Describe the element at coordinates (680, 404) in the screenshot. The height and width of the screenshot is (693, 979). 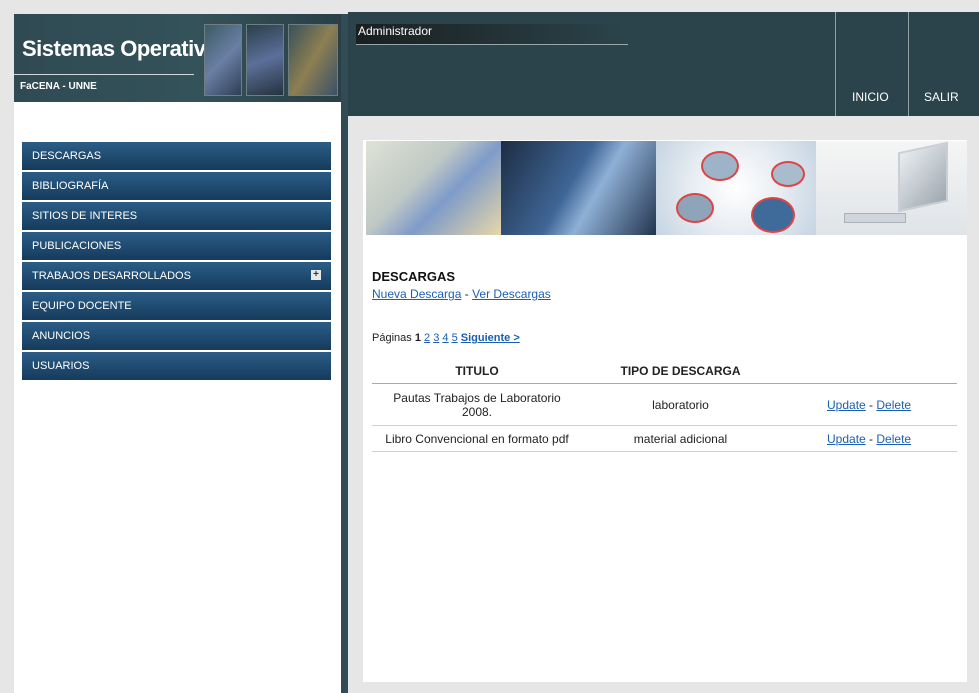
I see `cell-tipo: laboratorio` at that location.